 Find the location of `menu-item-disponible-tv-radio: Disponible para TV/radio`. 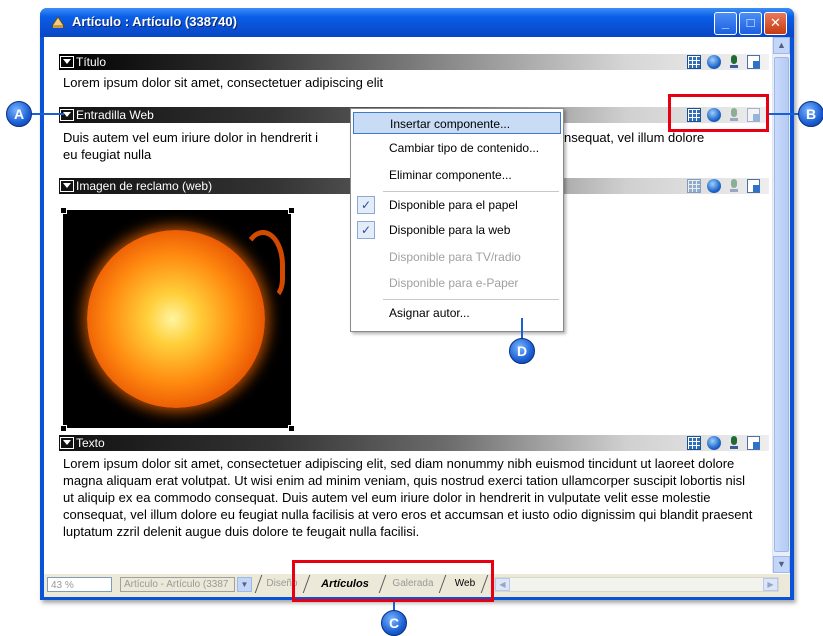

menu-item-disponible-tv-radio: Disponible para TV/radio is located at coordinates (457, 257).